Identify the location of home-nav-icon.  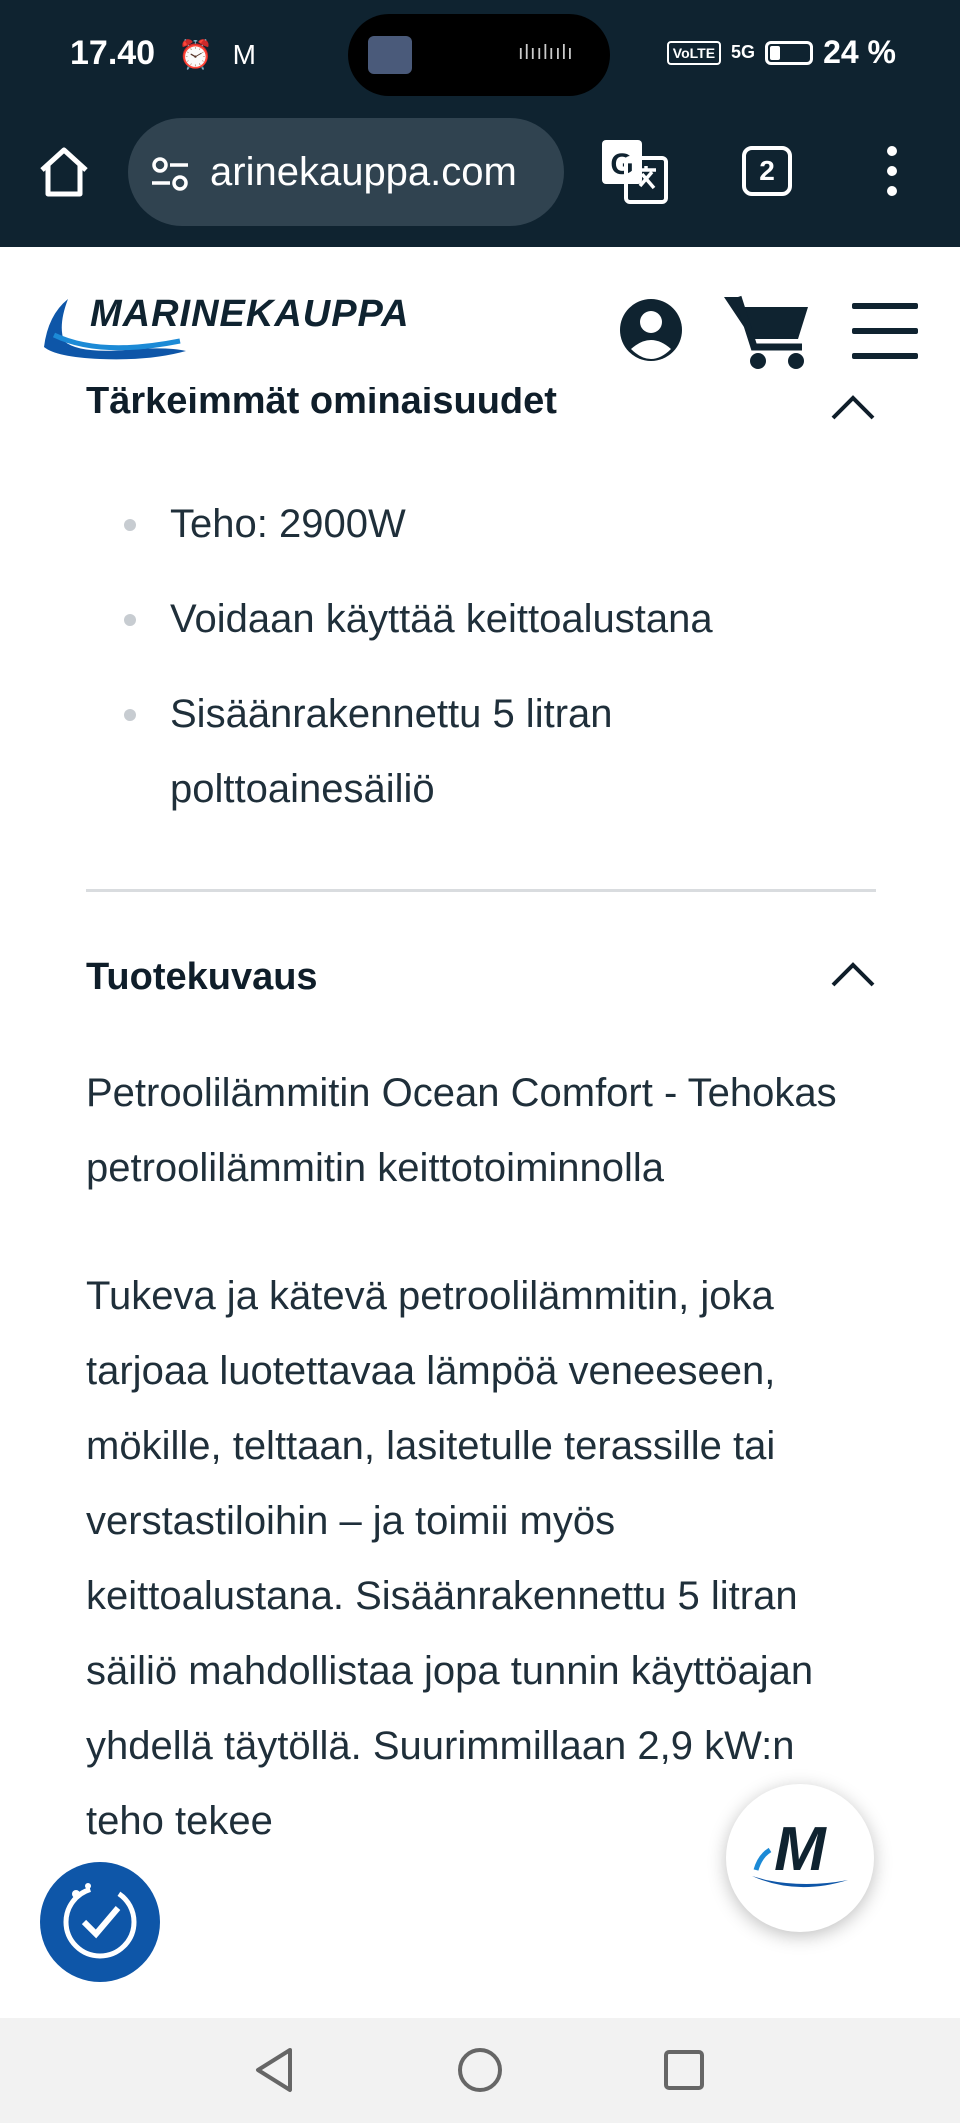
(480, 2070).